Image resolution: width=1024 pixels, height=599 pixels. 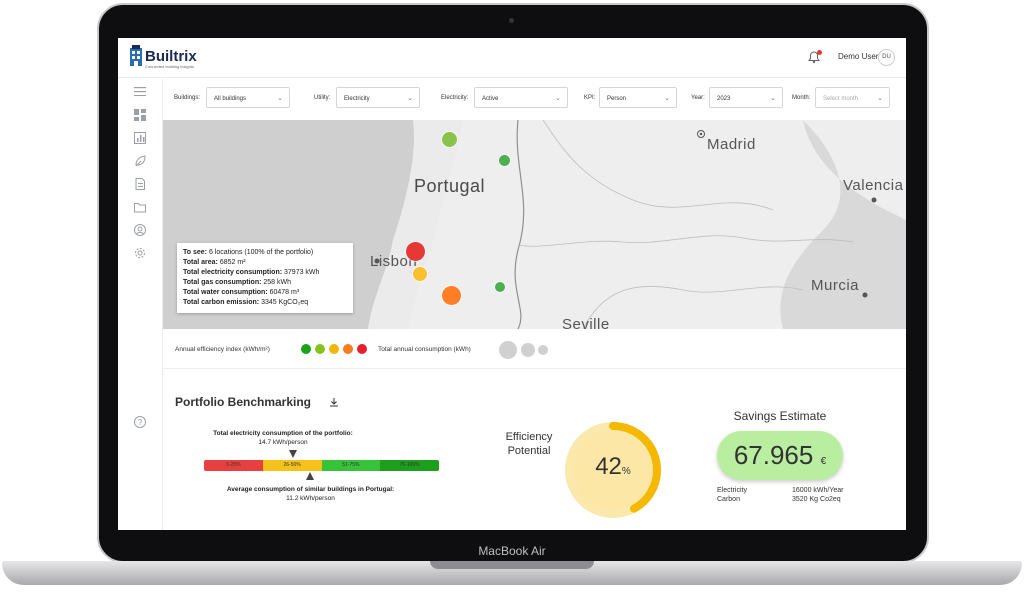 What do you see at coordinates (310, 498) in the screenshot?
I see `average-consumption-value: 11.2 kWh/person` at bounding box center [310, 498].